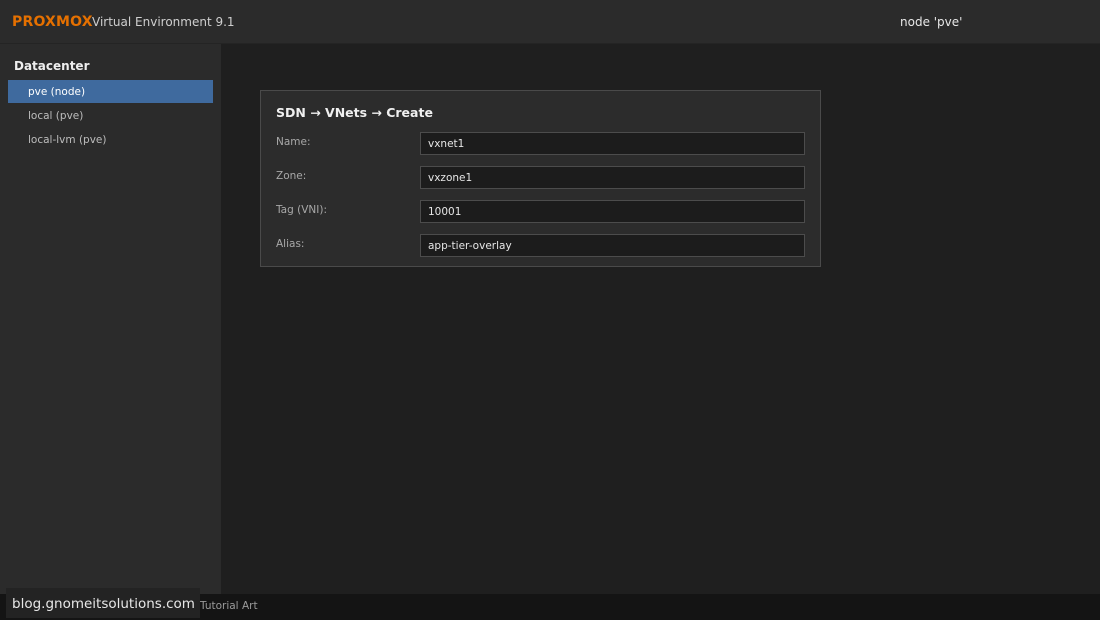  I want to click on name-label: Name:, so click(293, 142).